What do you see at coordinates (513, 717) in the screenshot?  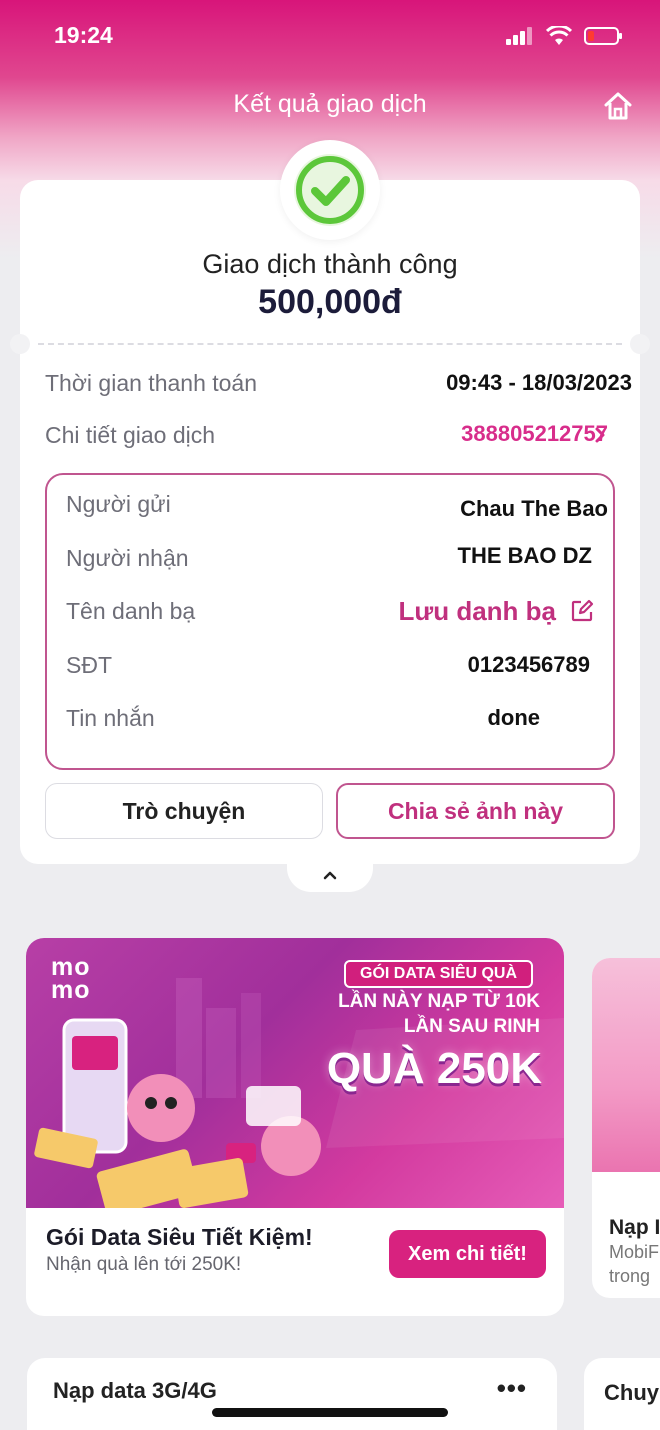 I see `message-value: done` at bounding box center [513, 717].